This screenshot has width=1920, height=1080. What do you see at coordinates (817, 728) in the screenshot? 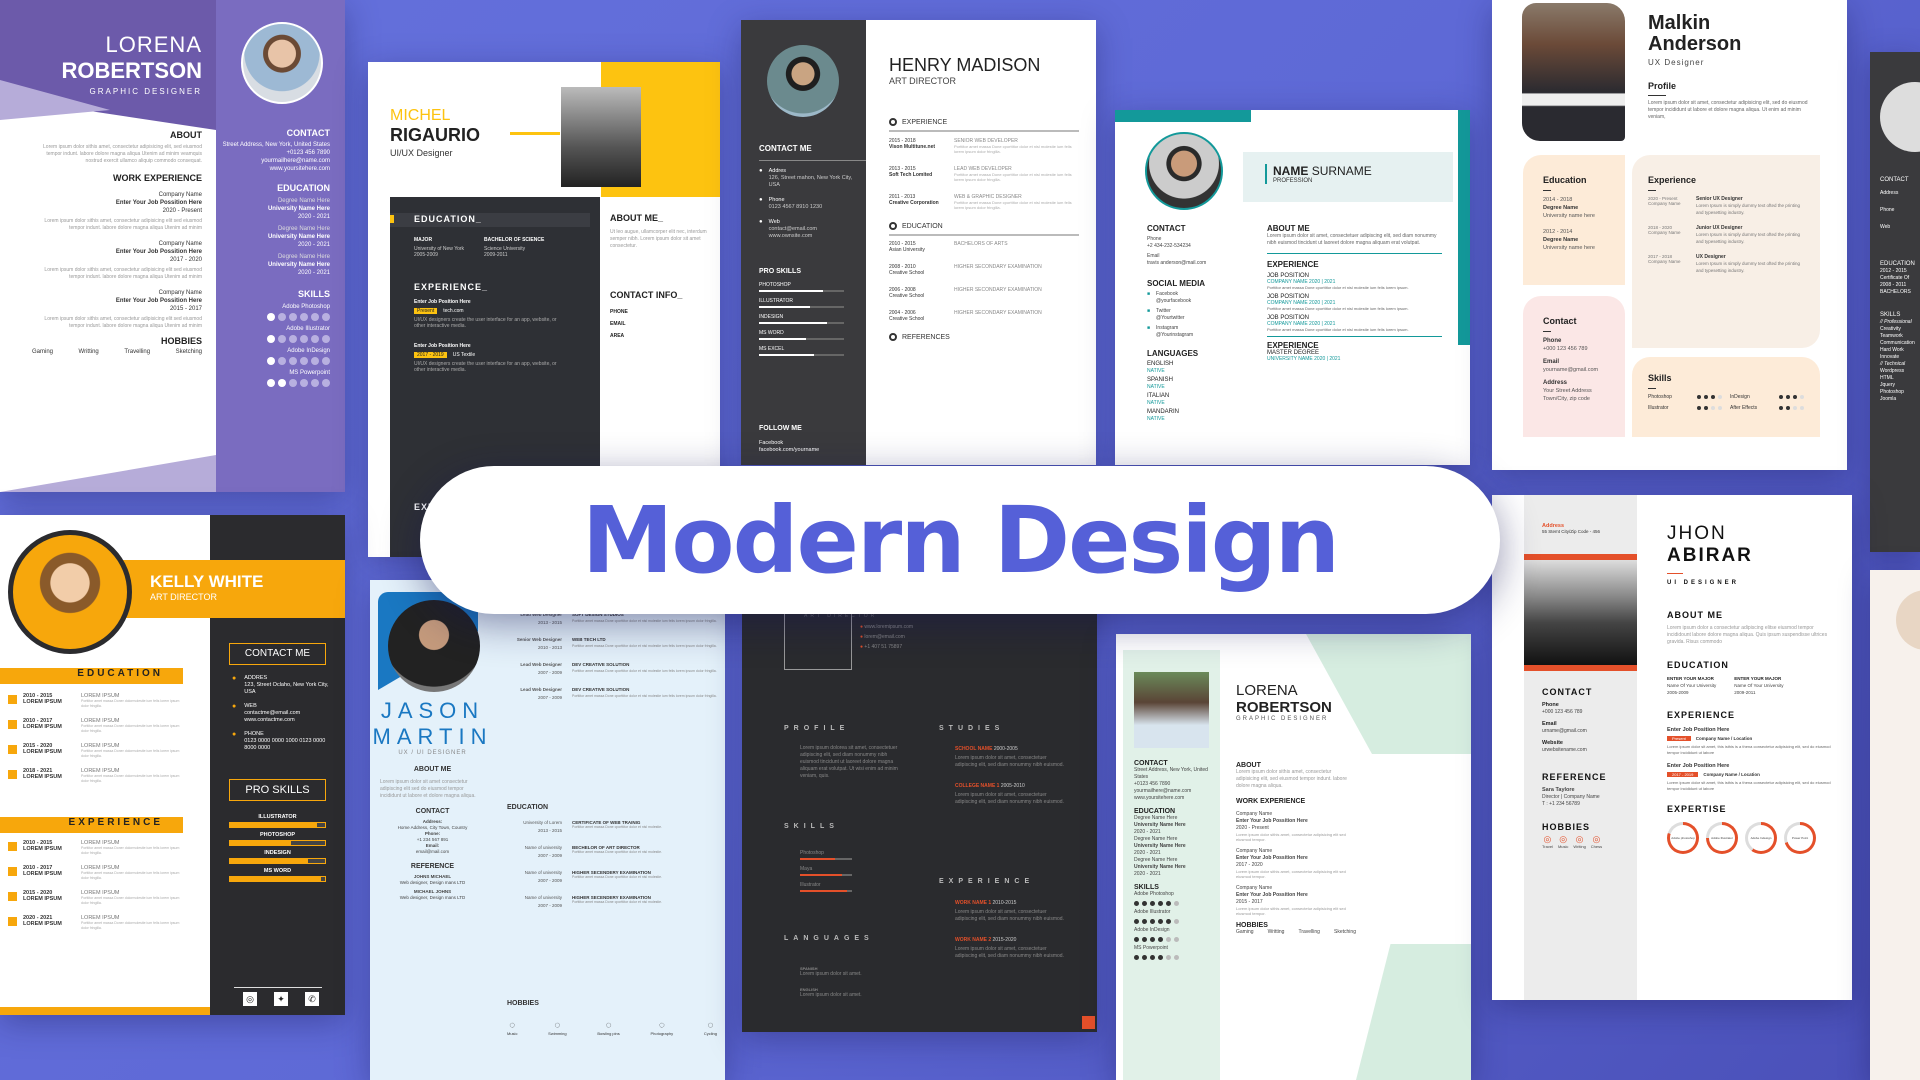
I see `profile-heading: PROFILE` at bounding box center [817, 728].